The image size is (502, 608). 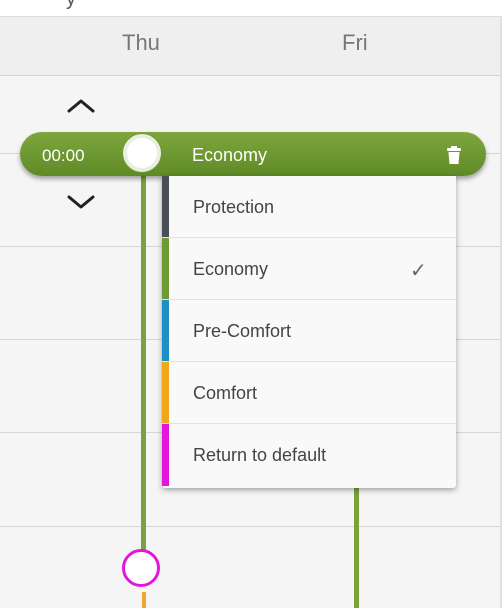 I want to click on option-label: Comfort, so click(x=225, y=393).